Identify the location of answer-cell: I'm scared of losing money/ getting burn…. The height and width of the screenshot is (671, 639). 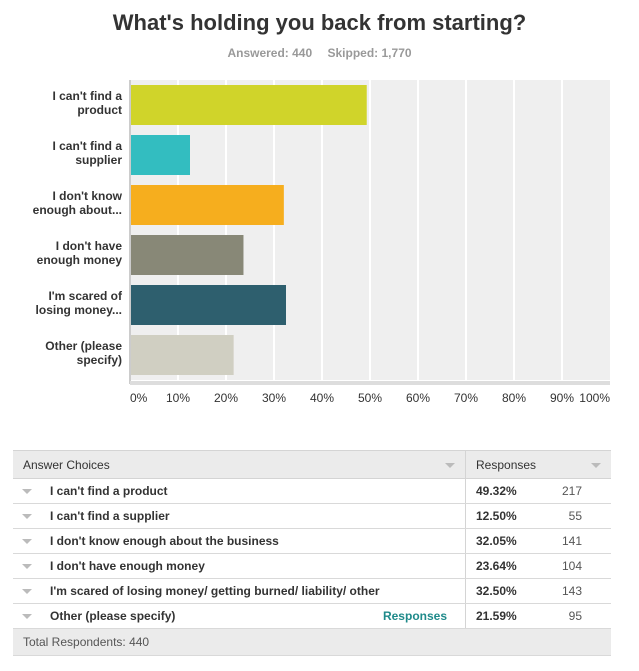
(239, 591).